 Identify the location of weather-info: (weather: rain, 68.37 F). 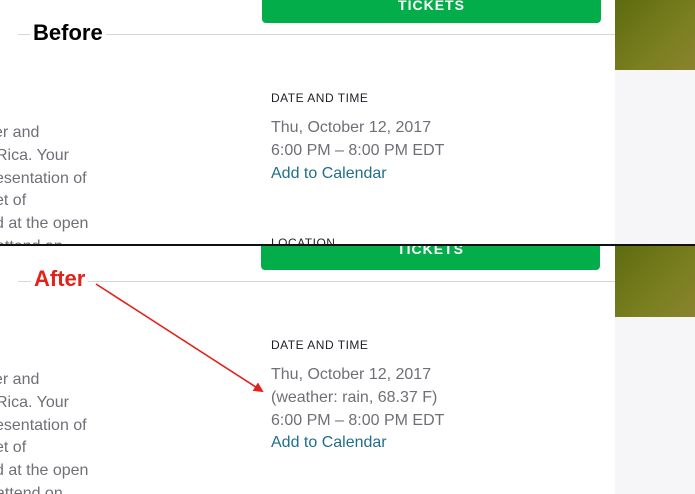
(354, 397).